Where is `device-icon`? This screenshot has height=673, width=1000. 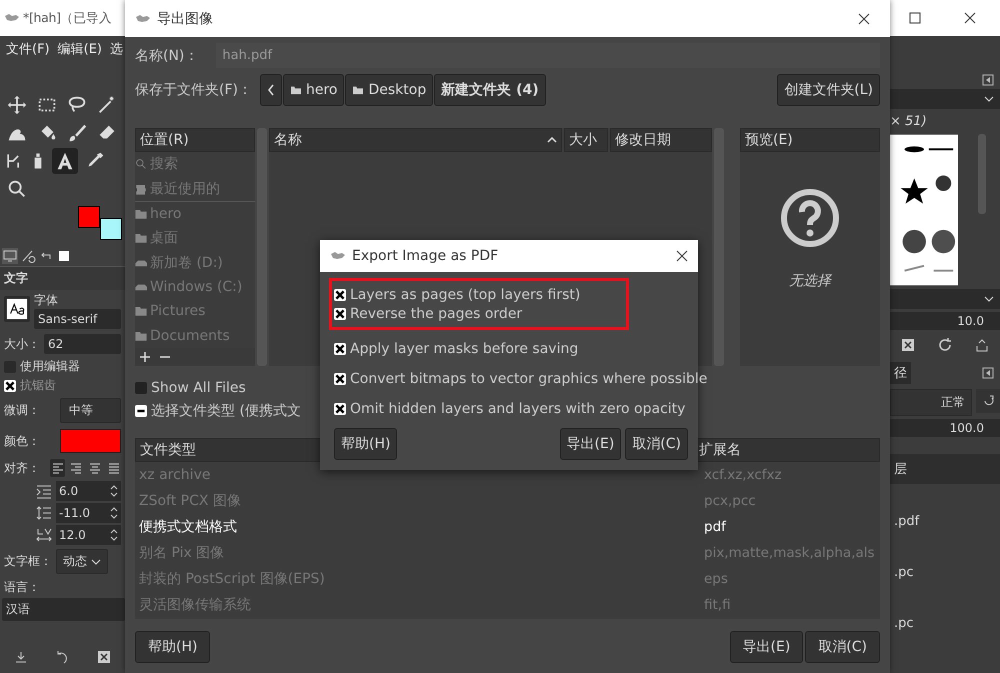 device-icon is located at coordinates (28, 256).